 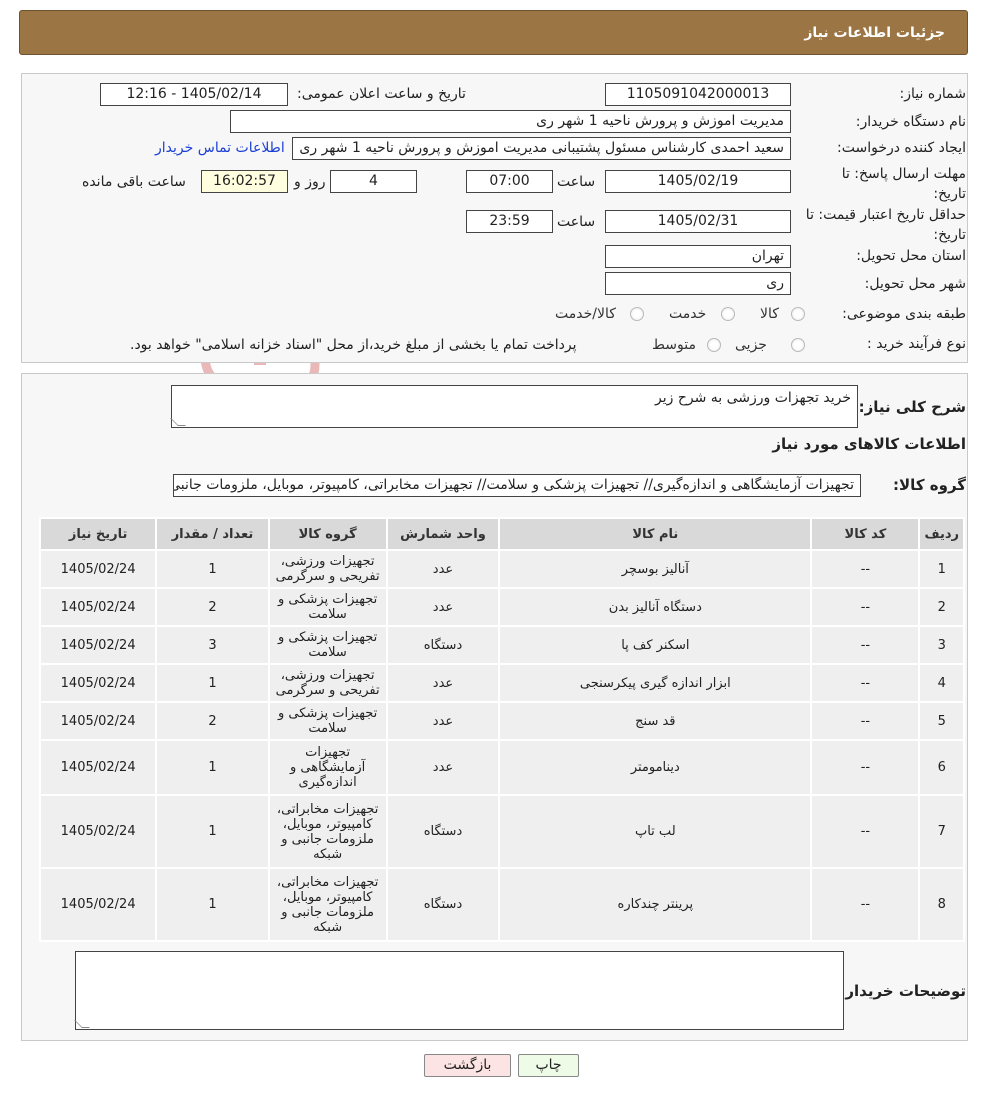 I want to click on category-service-radio, so click(x=728, y=314).